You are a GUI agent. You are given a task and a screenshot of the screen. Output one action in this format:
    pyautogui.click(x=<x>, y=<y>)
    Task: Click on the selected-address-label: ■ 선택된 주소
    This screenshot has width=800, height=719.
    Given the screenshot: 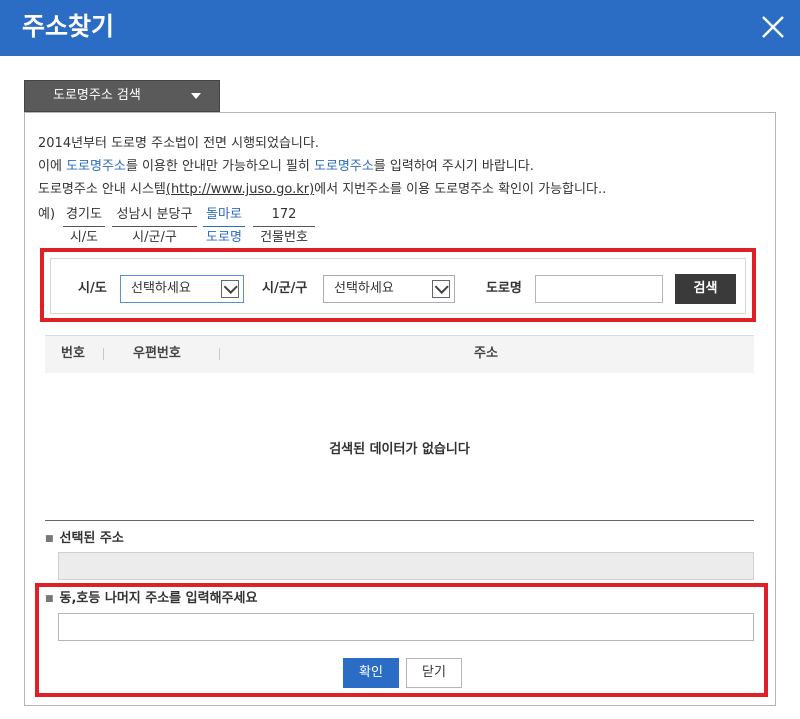 What is the action you would take?
    pyautogui.click(x=84, y=539)
    